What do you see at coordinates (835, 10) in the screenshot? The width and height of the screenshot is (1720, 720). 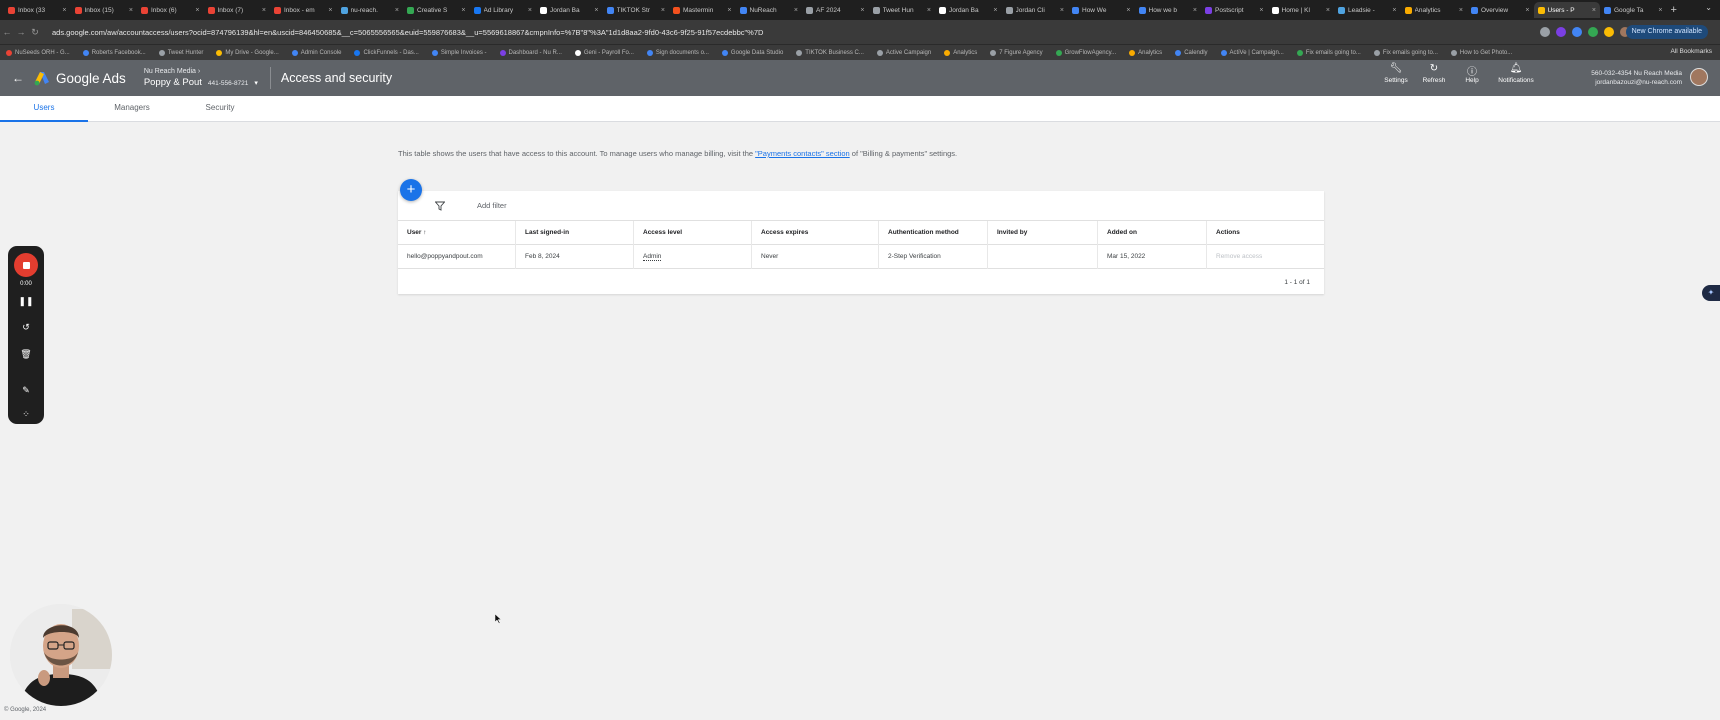 I see `browser-tab: AF 2024 ×` at bounding box center [835, 10].